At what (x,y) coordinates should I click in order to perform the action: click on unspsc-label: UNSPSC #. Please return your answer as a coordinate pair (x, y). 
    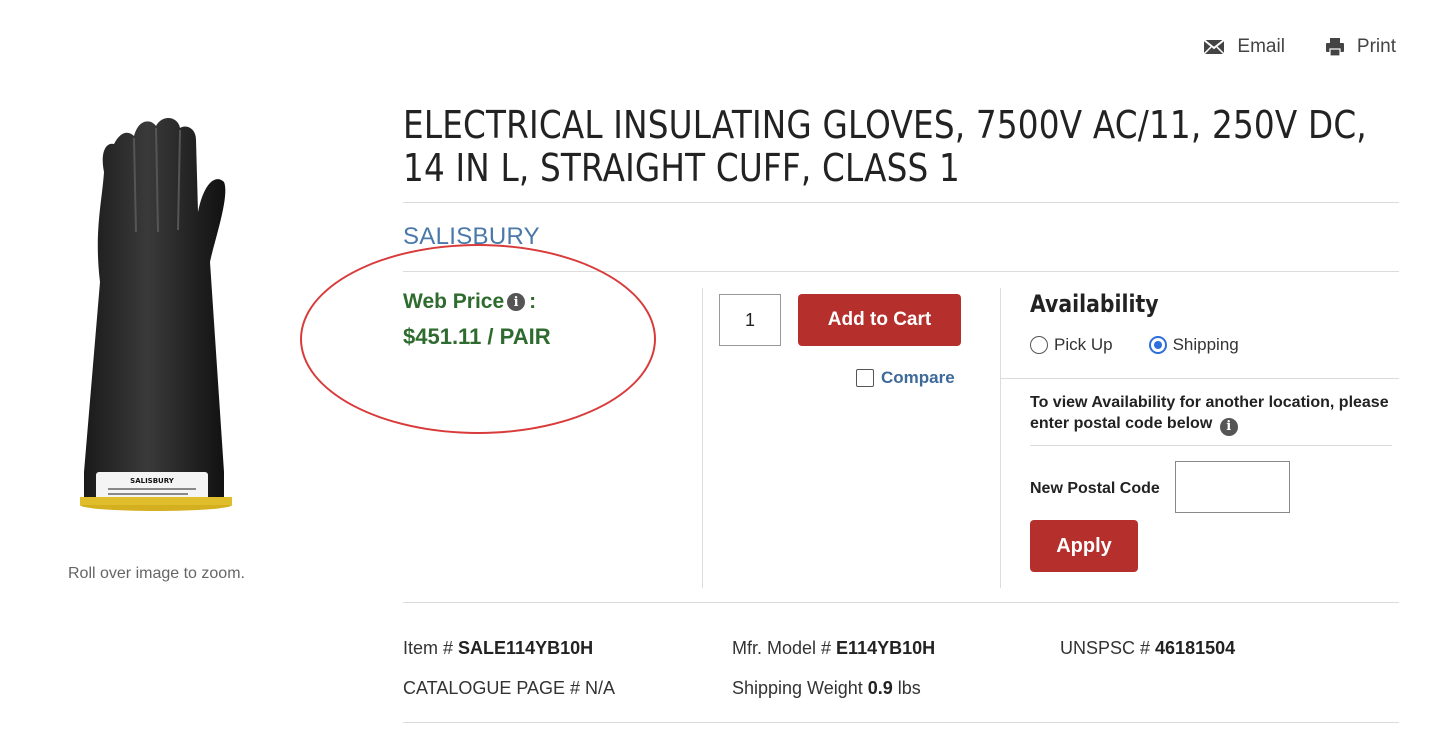
    Looking at the image, I should click on (1108, 647).